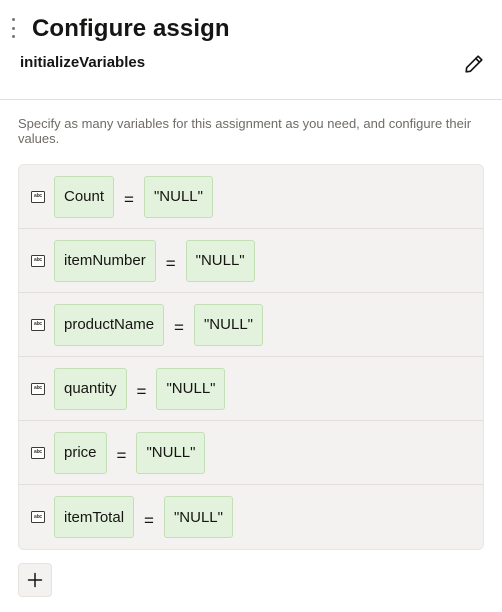  I want to click on variable-name-token: price, so click(80, 452).